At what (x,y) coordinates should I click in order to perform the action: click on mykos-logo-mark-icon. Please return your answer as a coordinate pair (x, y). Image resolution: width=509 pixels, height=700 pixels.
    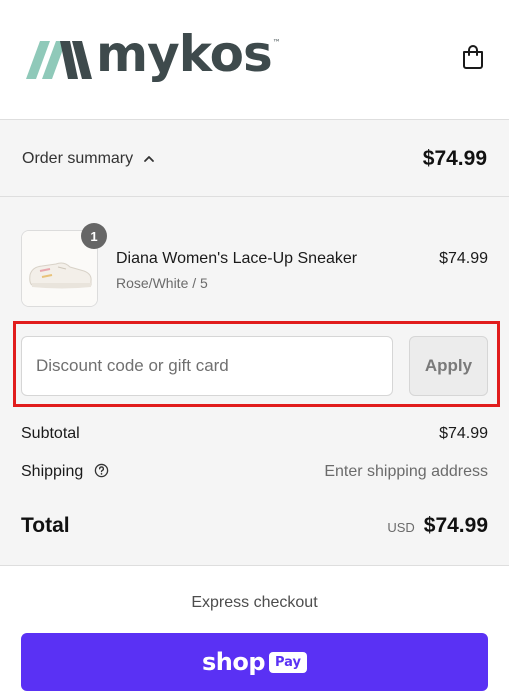
    Looking at the image, I should click on (59, 60).